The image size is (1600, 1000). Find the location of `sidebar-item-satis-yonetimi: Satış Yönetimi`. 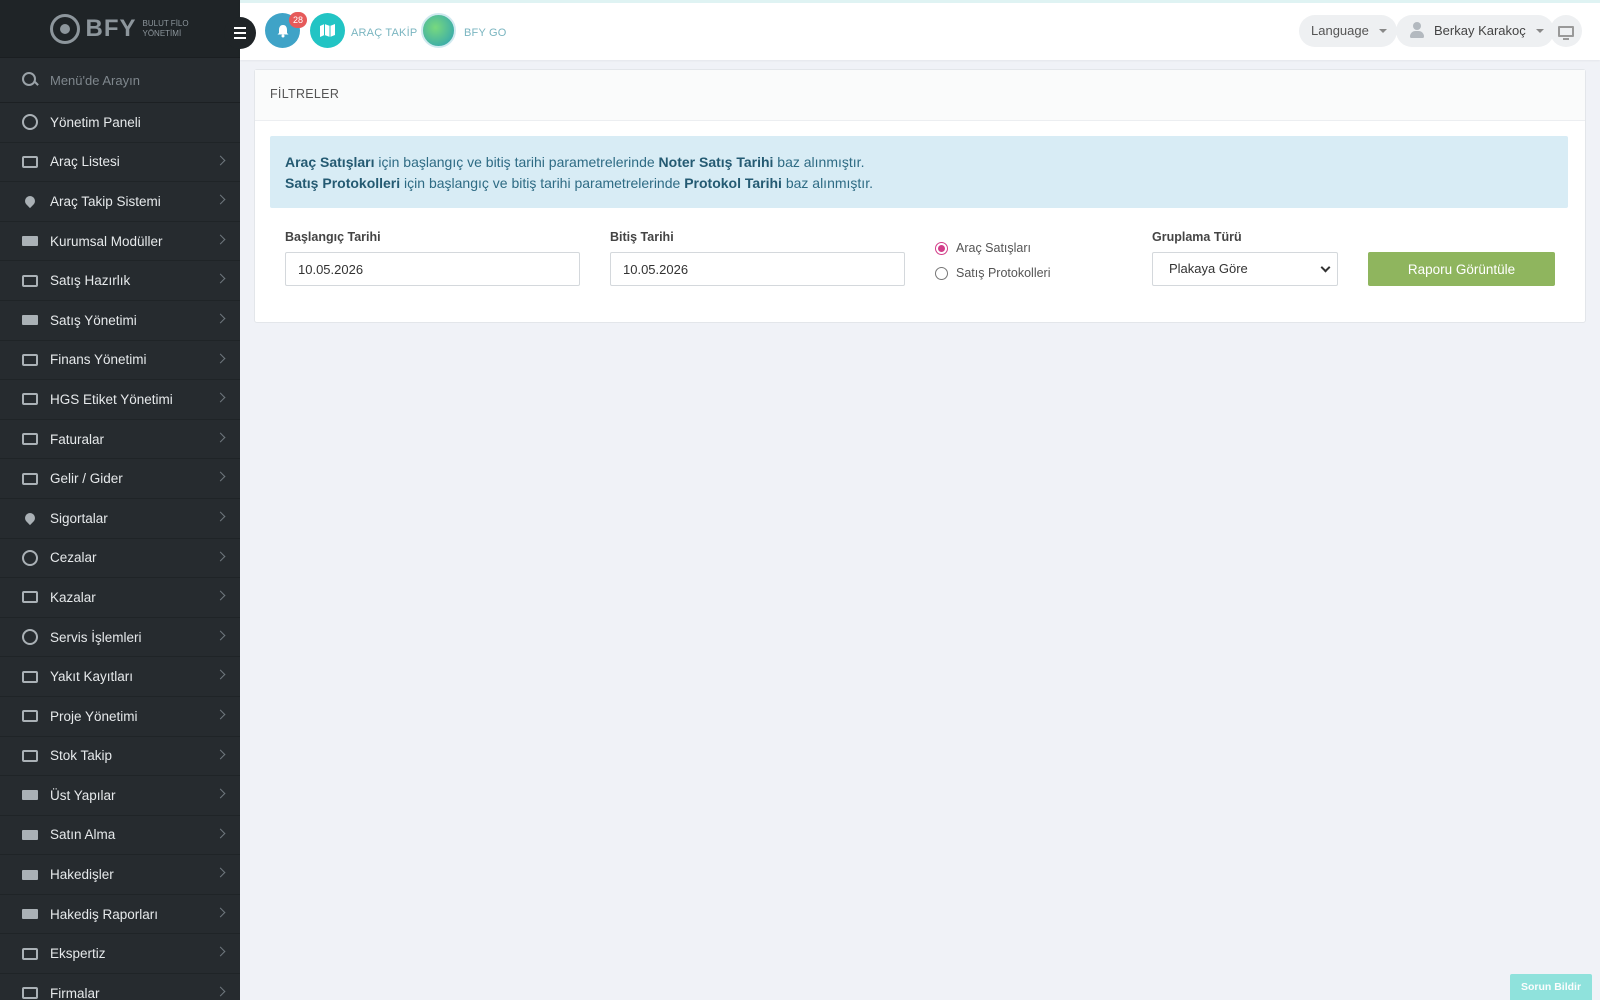

sidebar-item-satis-yonetimi: Satış Yönetimi is located at coordinates (120, 321).